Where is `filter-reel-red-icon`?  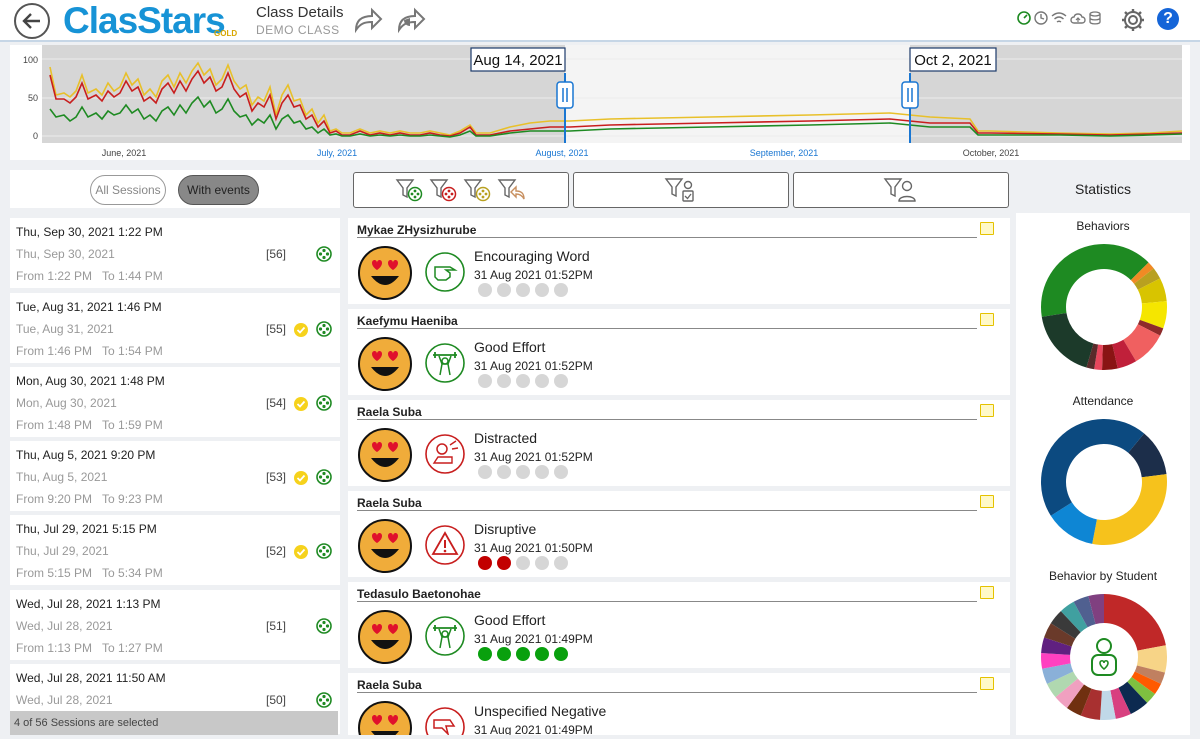 filter-reel-red-icon is located at coordinates (443, 190).